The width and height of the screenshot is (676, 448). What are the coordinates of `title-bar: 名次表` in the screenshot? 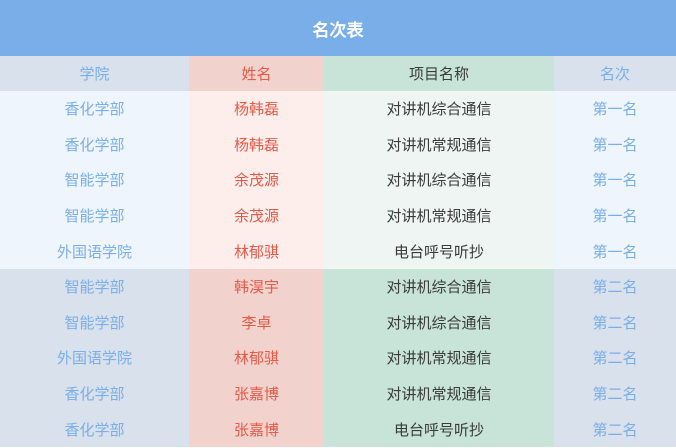 It's located at (338, 28).